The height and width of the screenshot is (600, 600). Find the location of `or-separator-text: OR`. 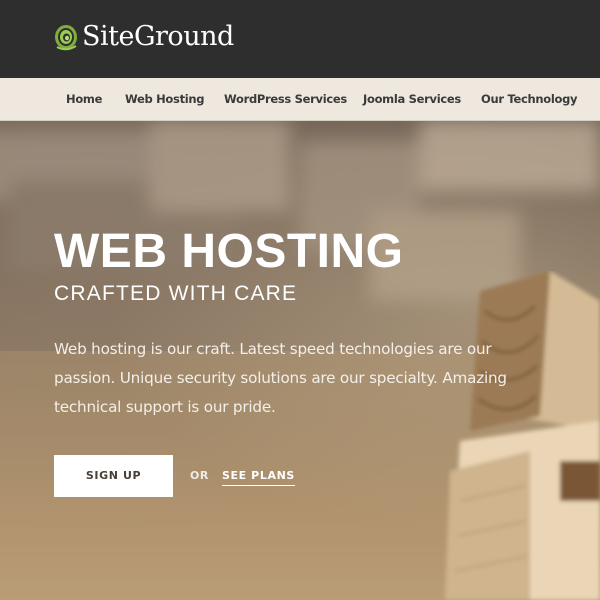

or-separator-text: OR is located at coordinates (199, 475).